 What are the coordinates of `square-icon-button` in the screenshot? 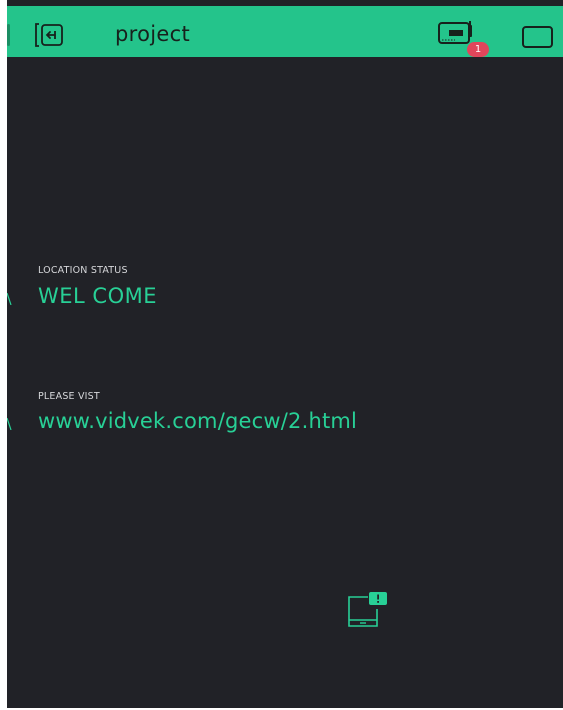 It's located at (537, 37).